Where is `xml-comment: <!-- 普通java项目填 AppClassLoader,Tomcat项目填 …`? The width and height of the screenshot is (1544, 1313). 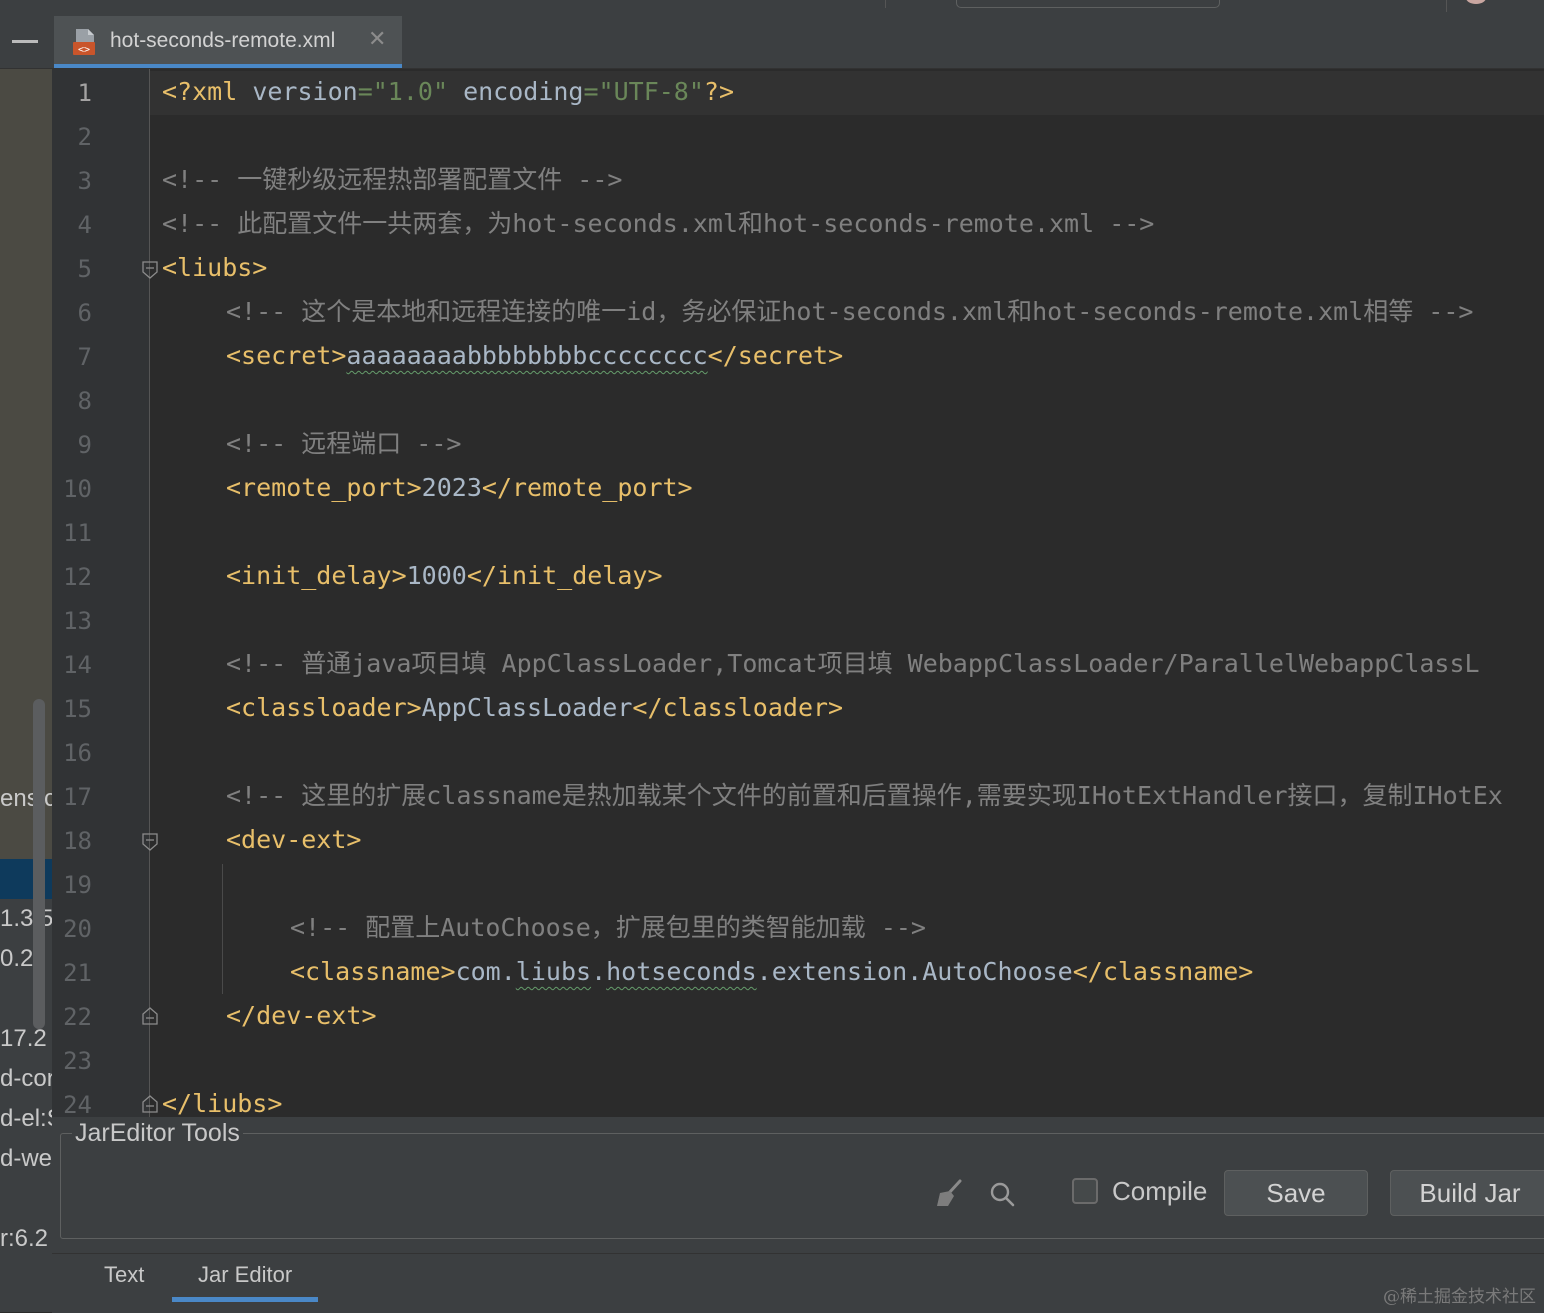
xml-comment: <!-- 普通java项目填 AppClassLoader,Tomcat项目填 … is located at coordinates (853, 663).